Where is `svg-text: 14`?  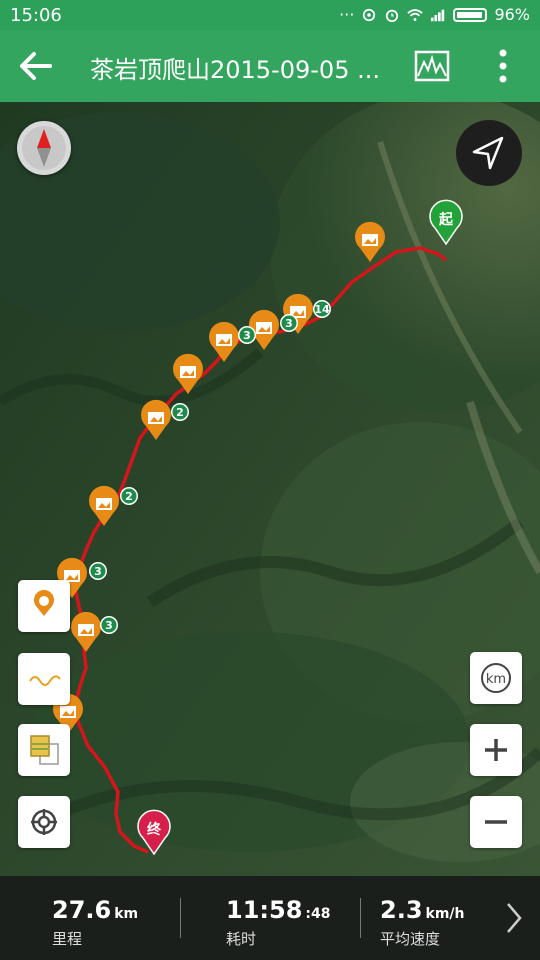 svg-text: 14 is located at coordinates (322, 309).